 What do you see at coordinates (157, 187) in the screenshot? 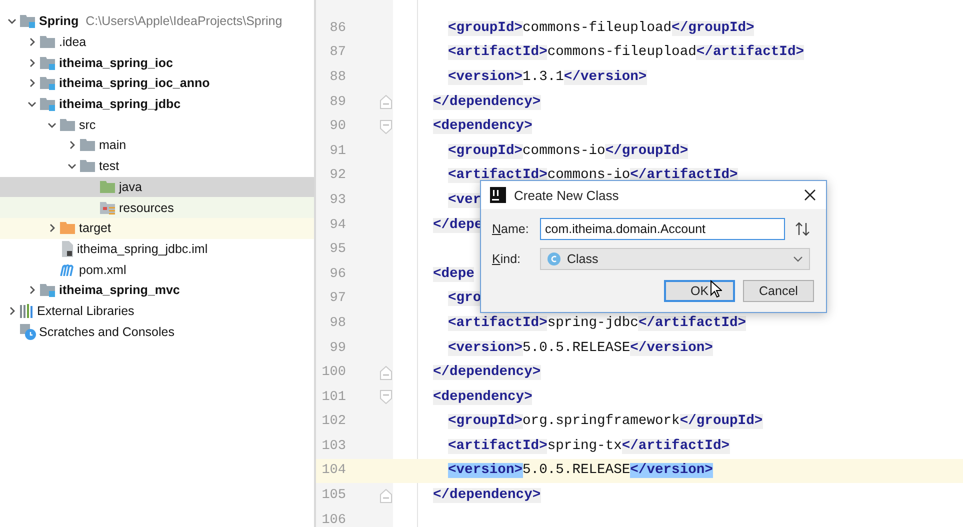
I see `tree-item: java` at bounding box center [157, 187].